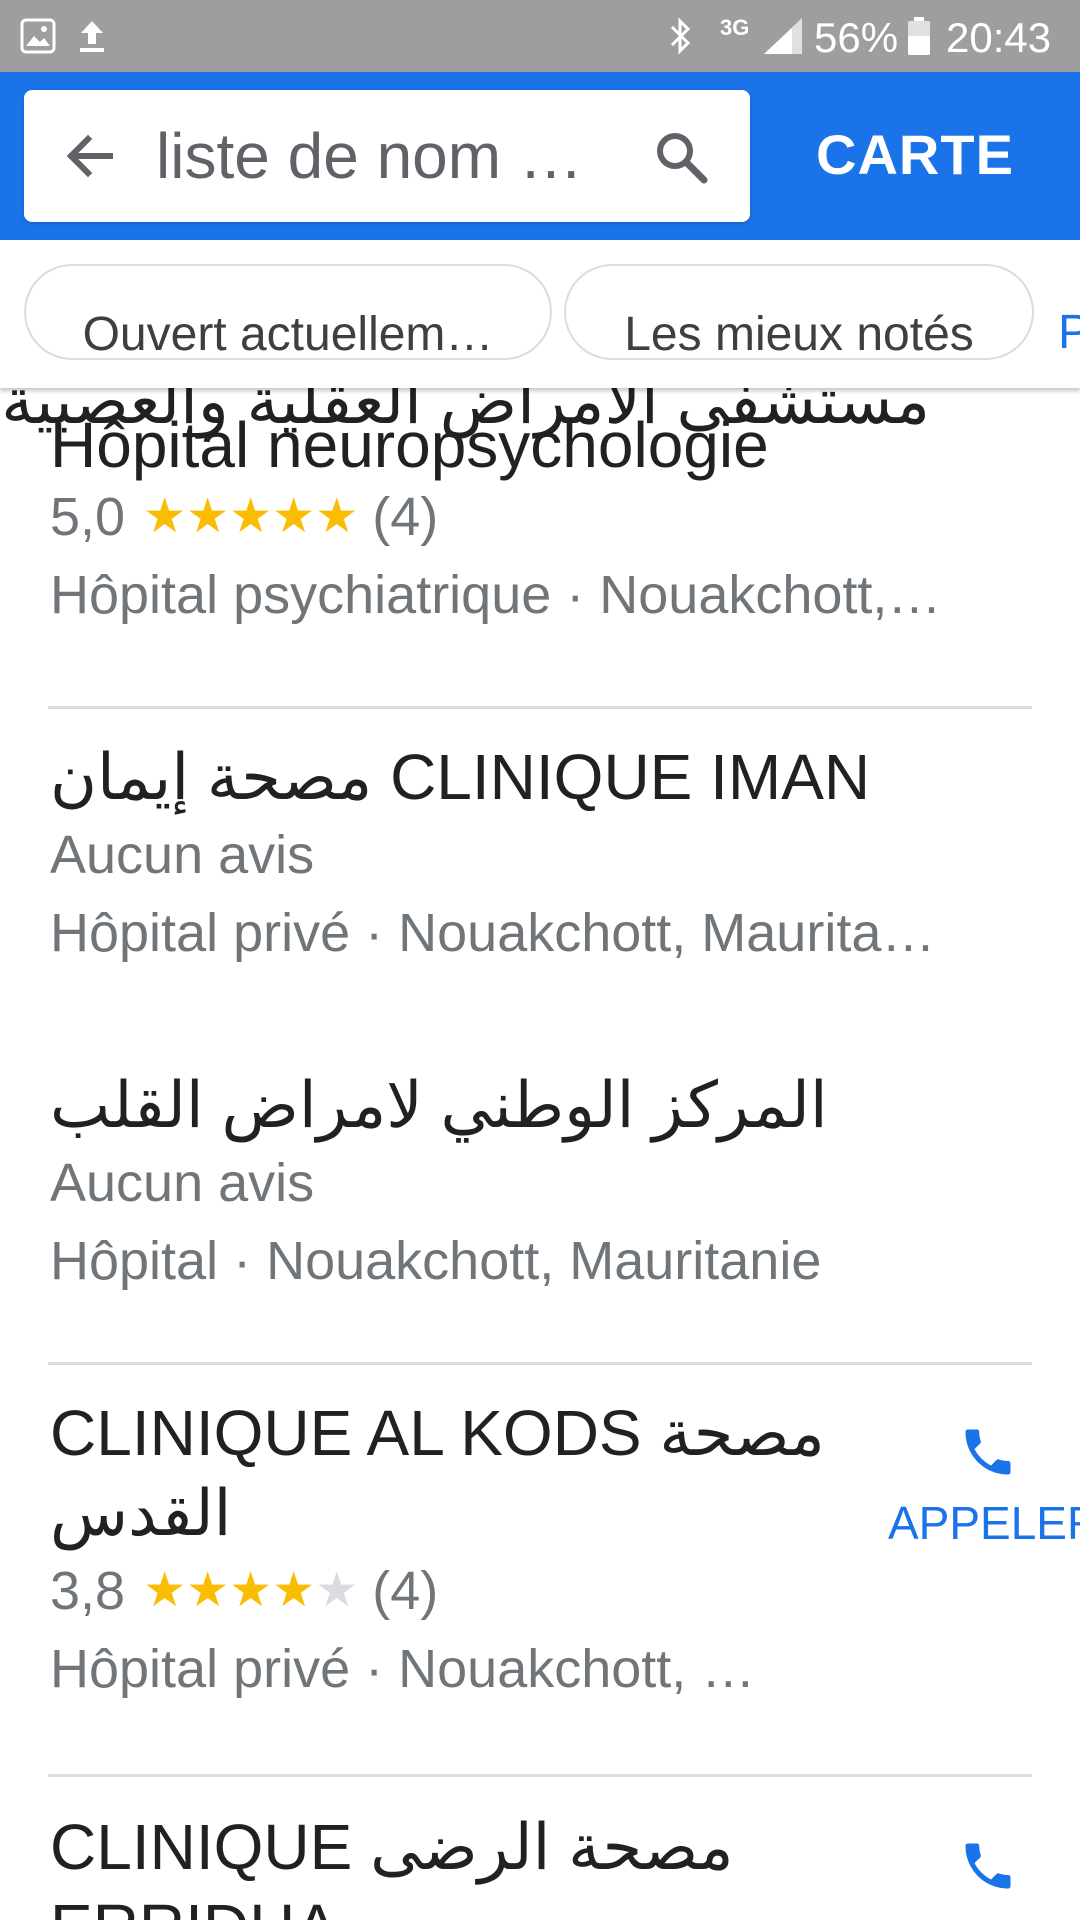 The height and width of the screenshot is (1920, 1080). I want to click on result-rating-row: 3,8 ★ ★ ★ ★ ★ (4), so click(244, 1591).